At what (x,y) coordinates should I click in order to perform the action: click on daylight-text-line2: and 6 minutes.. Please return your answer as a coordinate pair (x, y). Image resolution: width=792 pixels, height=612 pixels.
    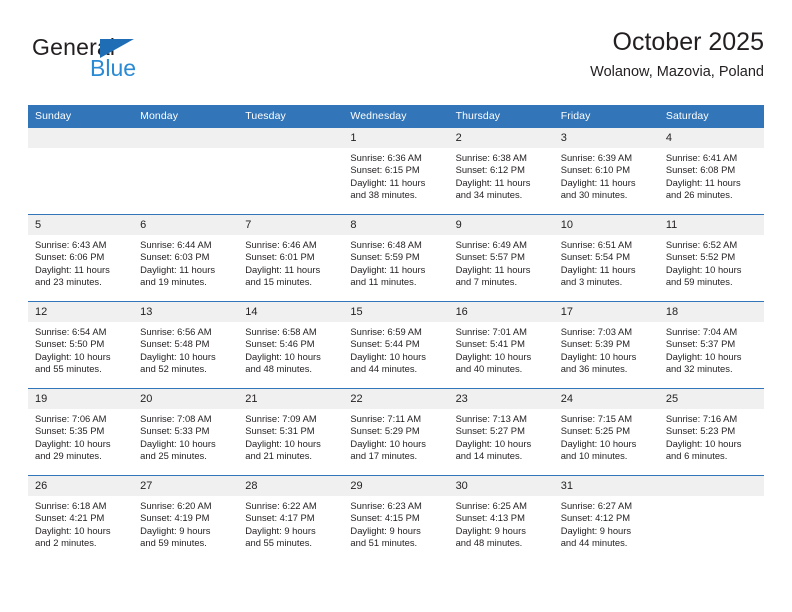
    Looking at the image, I should click on (696, 455).